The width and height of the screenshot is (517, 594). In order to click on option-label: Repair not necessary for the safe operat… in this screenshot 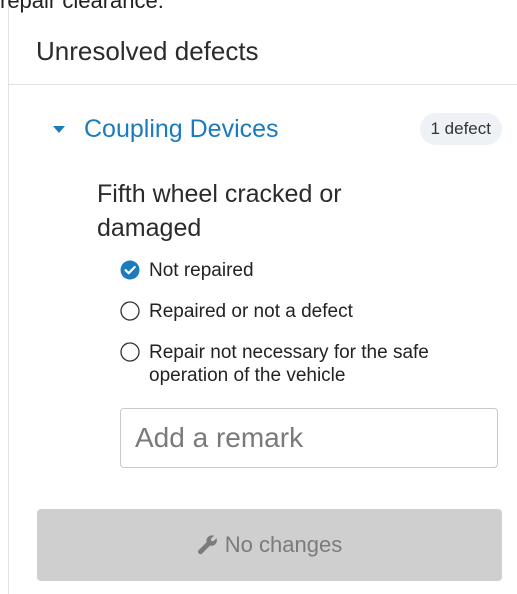, I will do `click(309, 364)`.